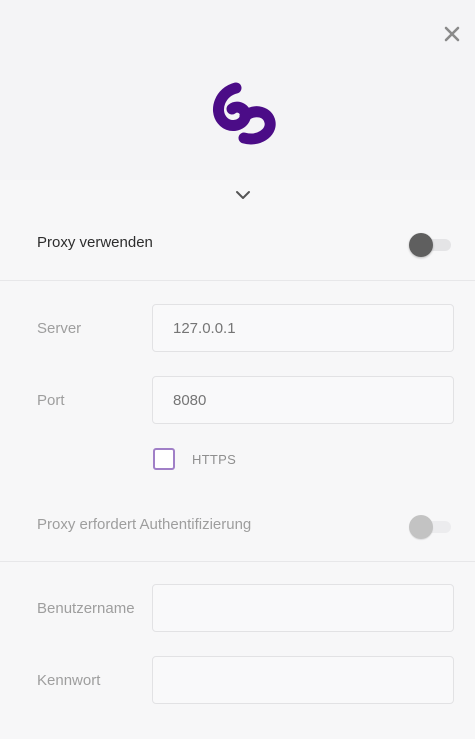 The width and height of the screenshot is (475, 739). I want to click on https-checkbox, so click(164, 459).